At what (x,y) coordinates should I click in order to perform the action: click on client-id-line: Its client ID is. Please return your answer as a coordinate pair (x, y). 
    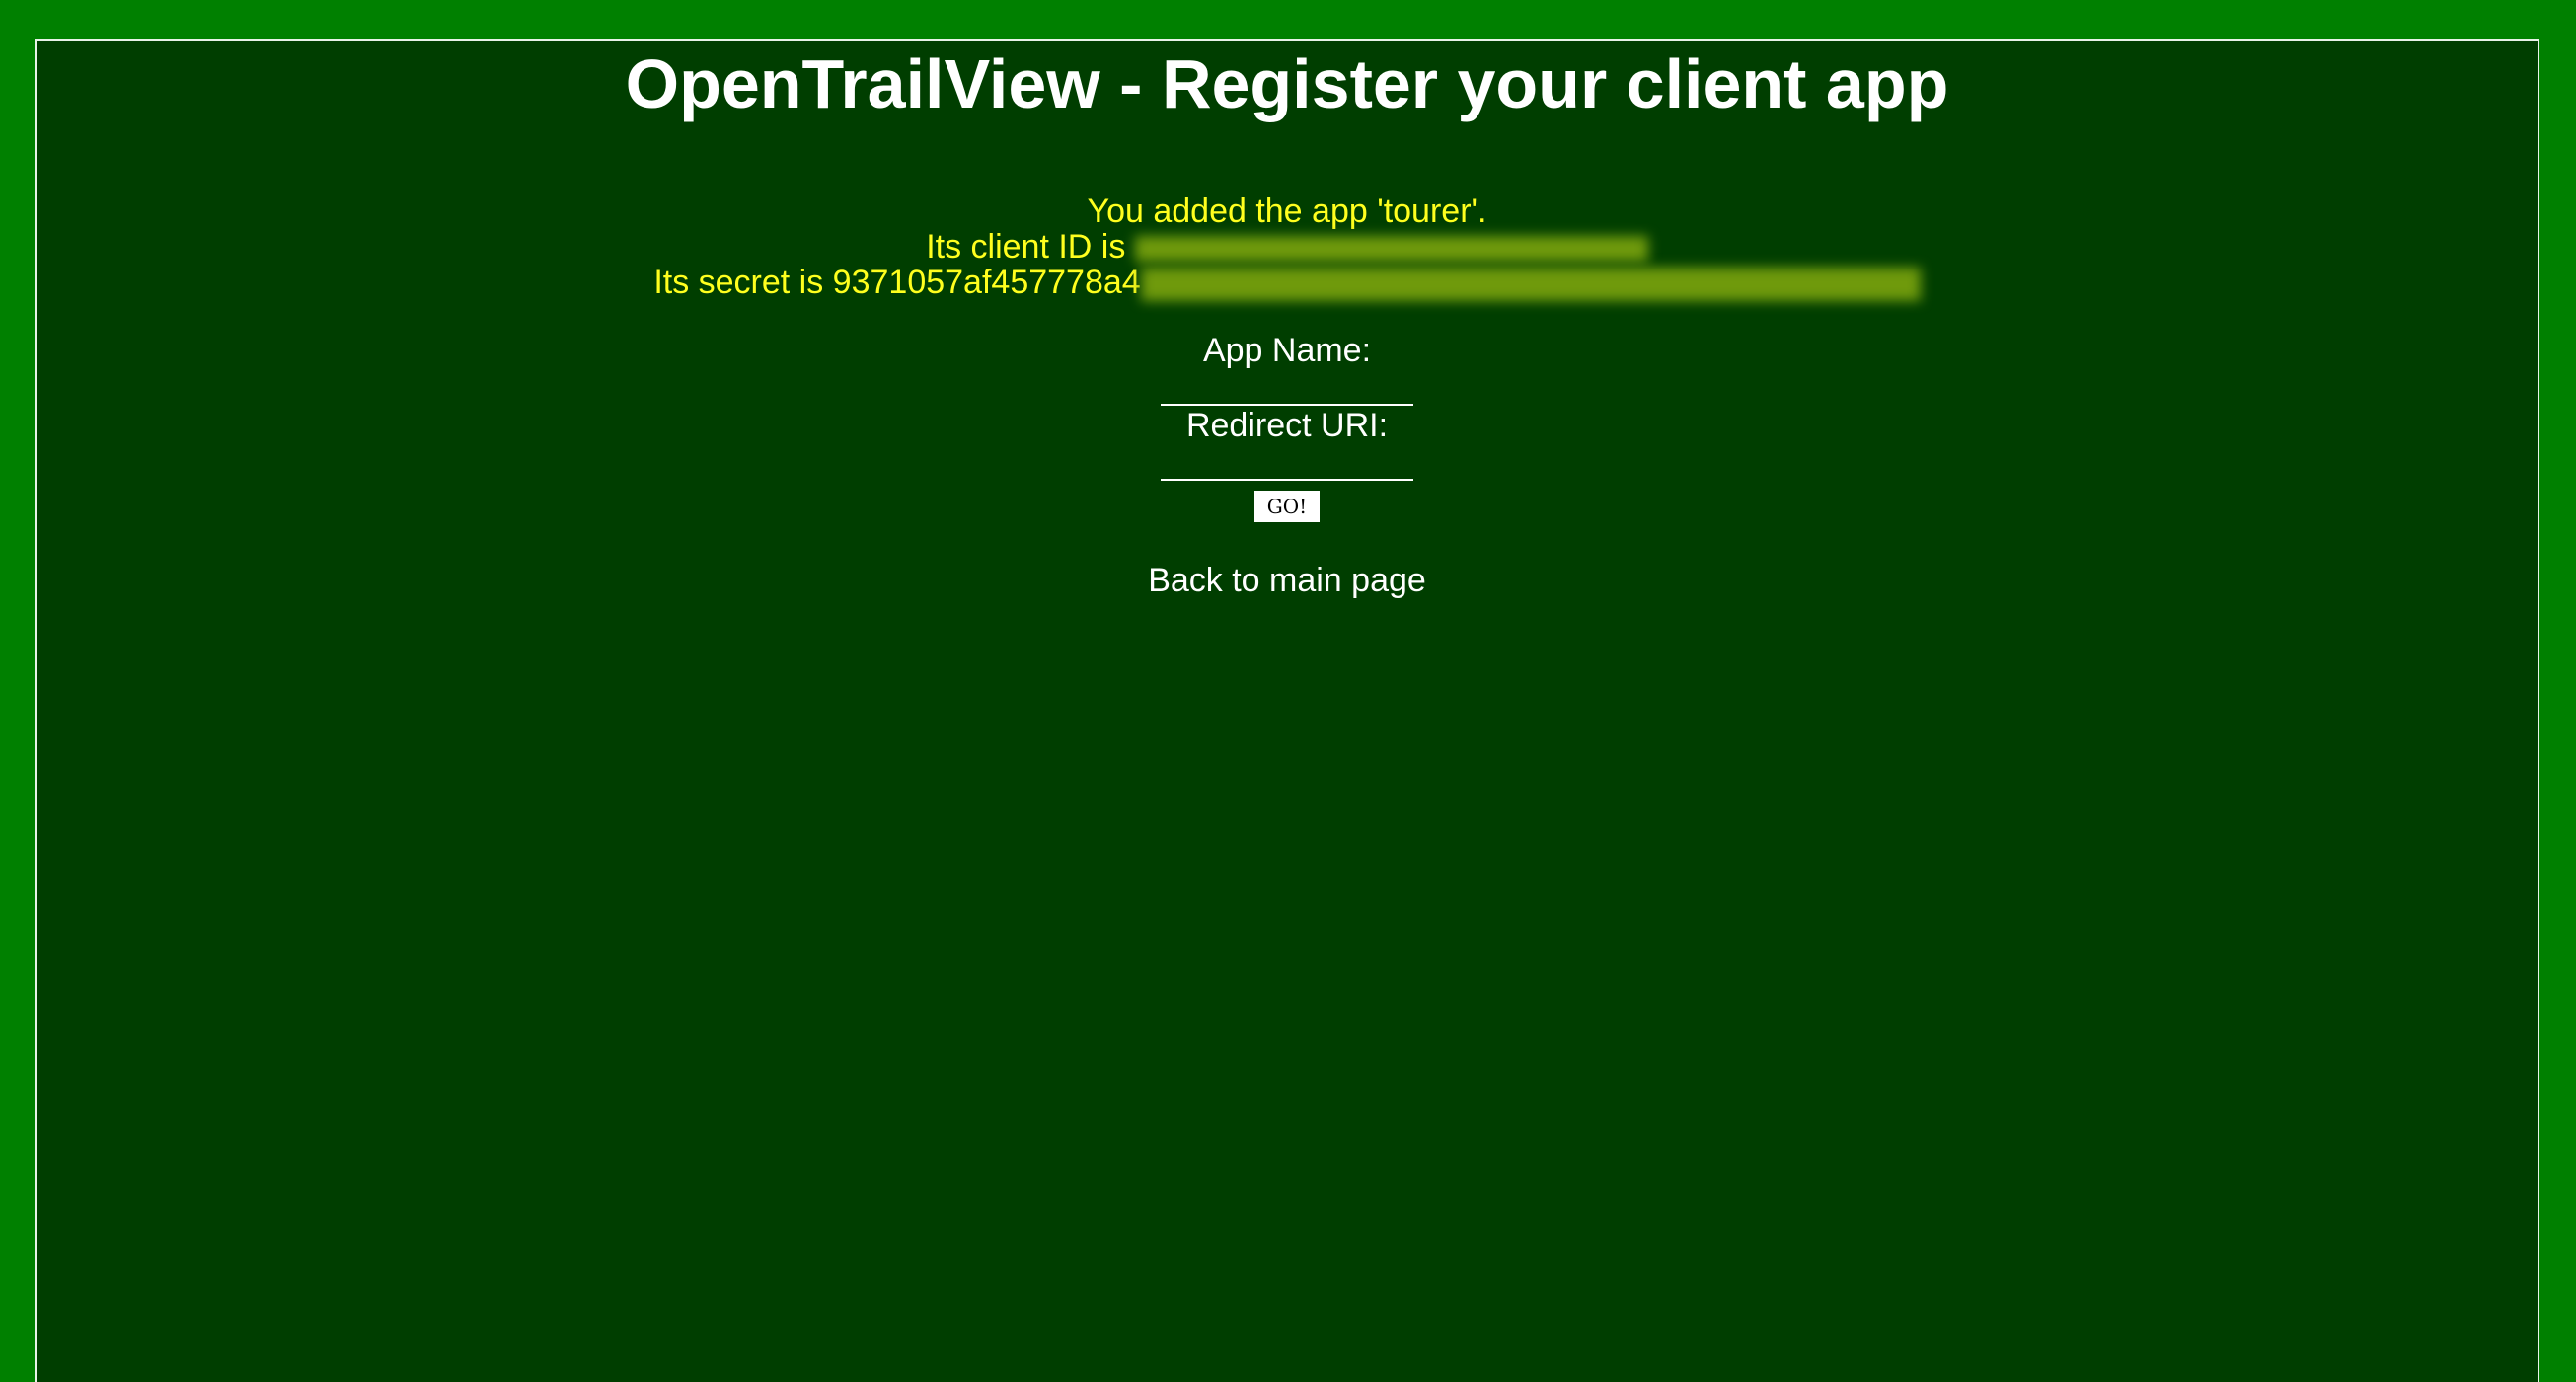
    Looking at the image, I should click on (1288, 247).